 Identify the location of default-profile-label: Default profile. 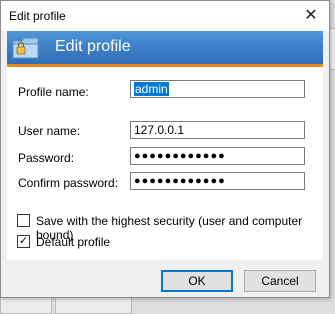
(73, 242).